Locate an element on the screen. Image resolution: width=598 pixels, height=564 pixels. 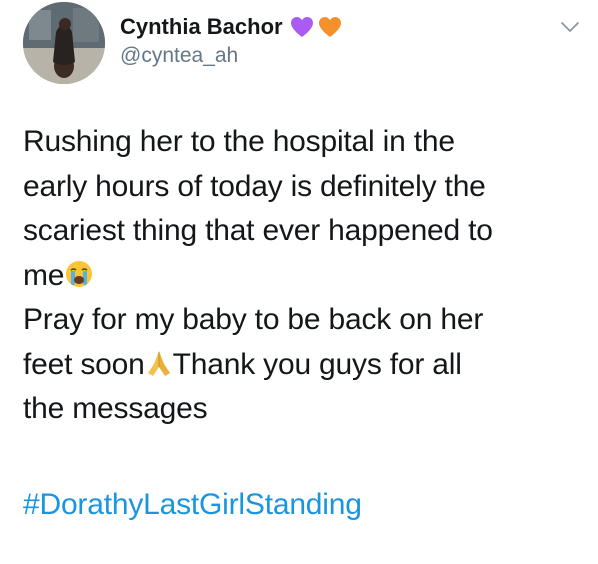
tweet-line-text: Thank you guys for all is located at coordinates (317, 364).